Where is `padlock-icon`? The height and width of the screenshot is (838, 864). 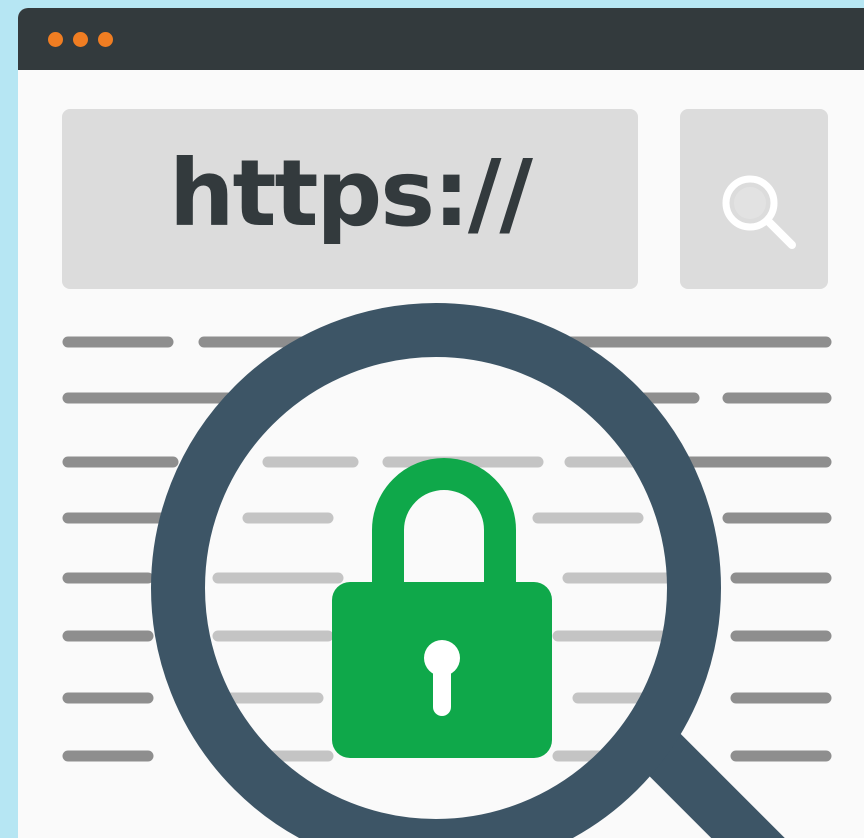
padlock-icon is located at coordinates (442, 608).